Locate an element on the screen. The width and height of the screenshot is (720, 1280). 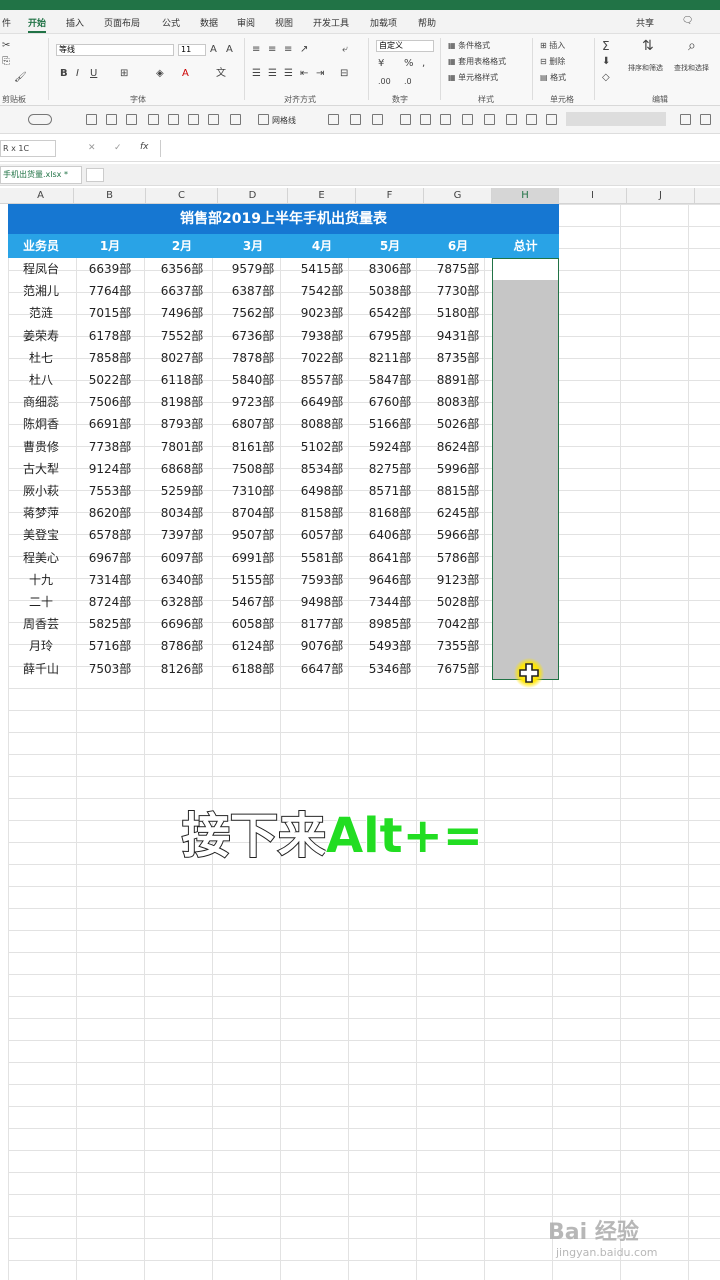
value-cell: 5155部 is located at coordinates (253, 580).